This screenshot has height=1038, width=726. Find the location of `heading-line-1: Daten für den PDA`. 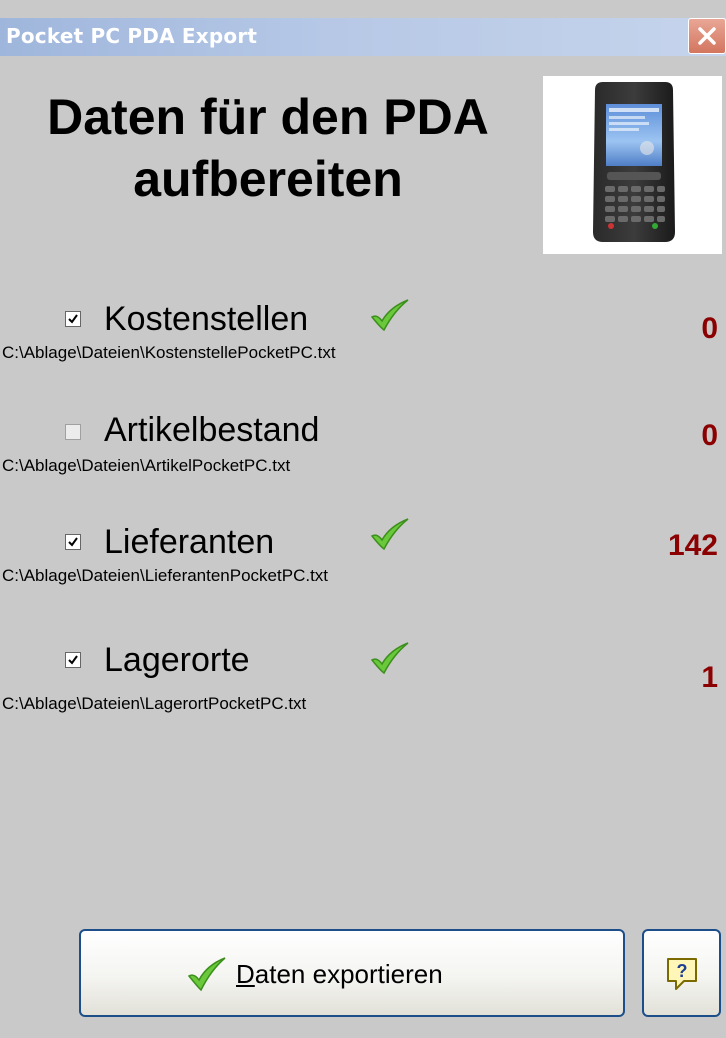

heading-line-1: Daten für den PDA is located at coordinates (268, 117).